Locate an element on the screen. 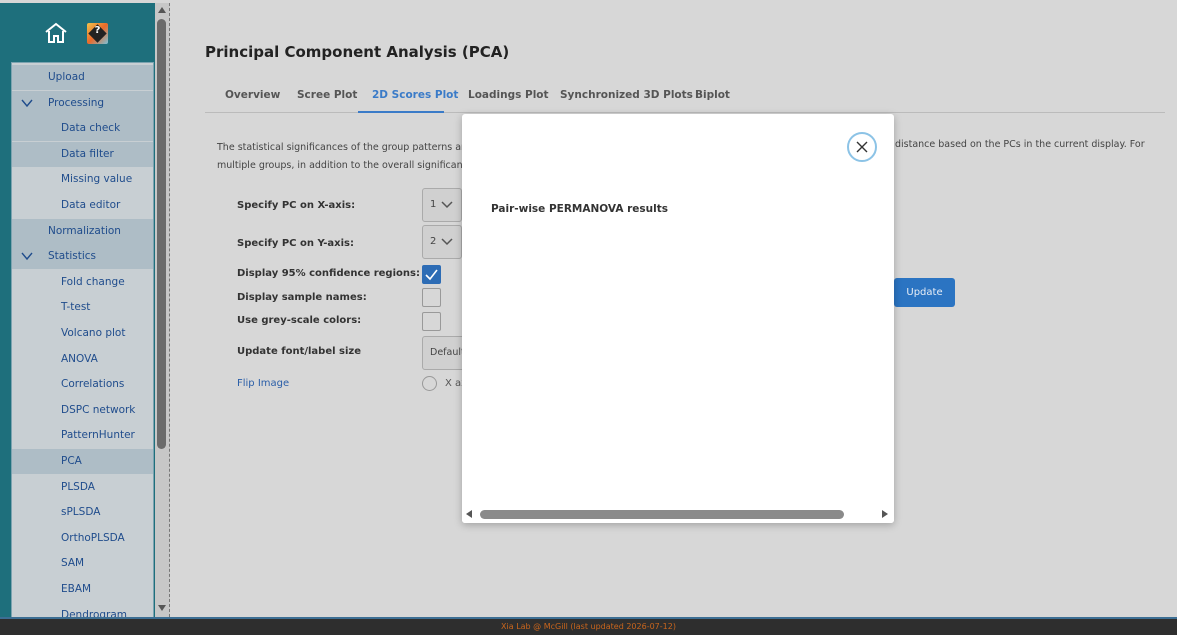 The height and width of the screenshot is (635, 1177). sidebar-item-splsda: sPLSDA is located at coordinates (82, 512).